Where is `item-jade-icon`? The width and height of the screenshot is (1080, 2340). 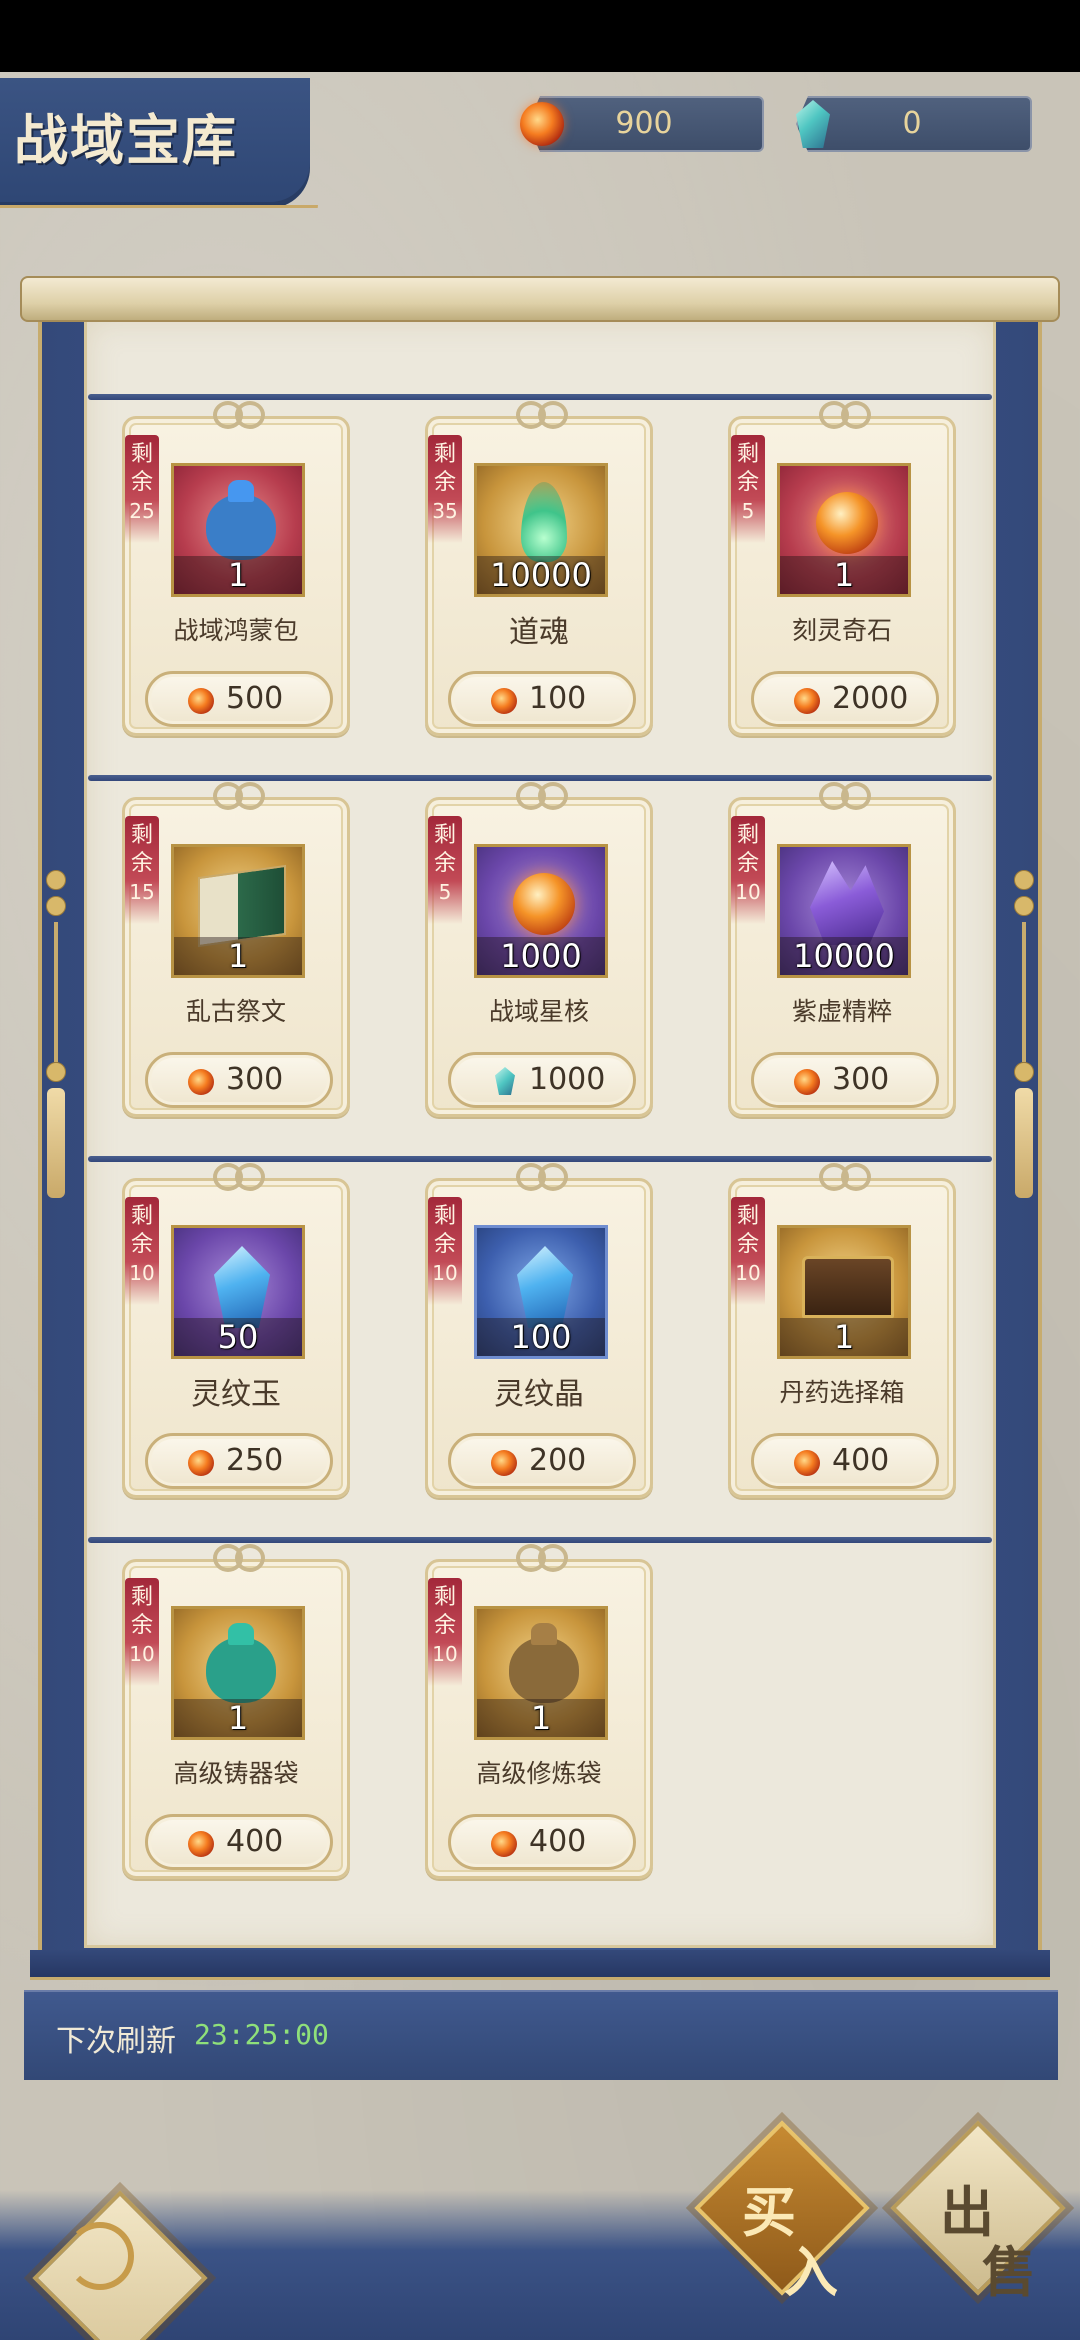
item-jade-icon is located at coordinates (545, 1287).